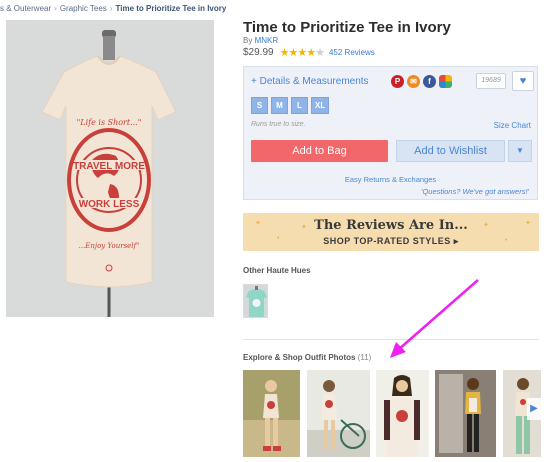 The height and width of the screenshot is (462, 550). Describe the element at coordinates (299, 105) in the screenshot. I see `size-button-l: L` at that location.